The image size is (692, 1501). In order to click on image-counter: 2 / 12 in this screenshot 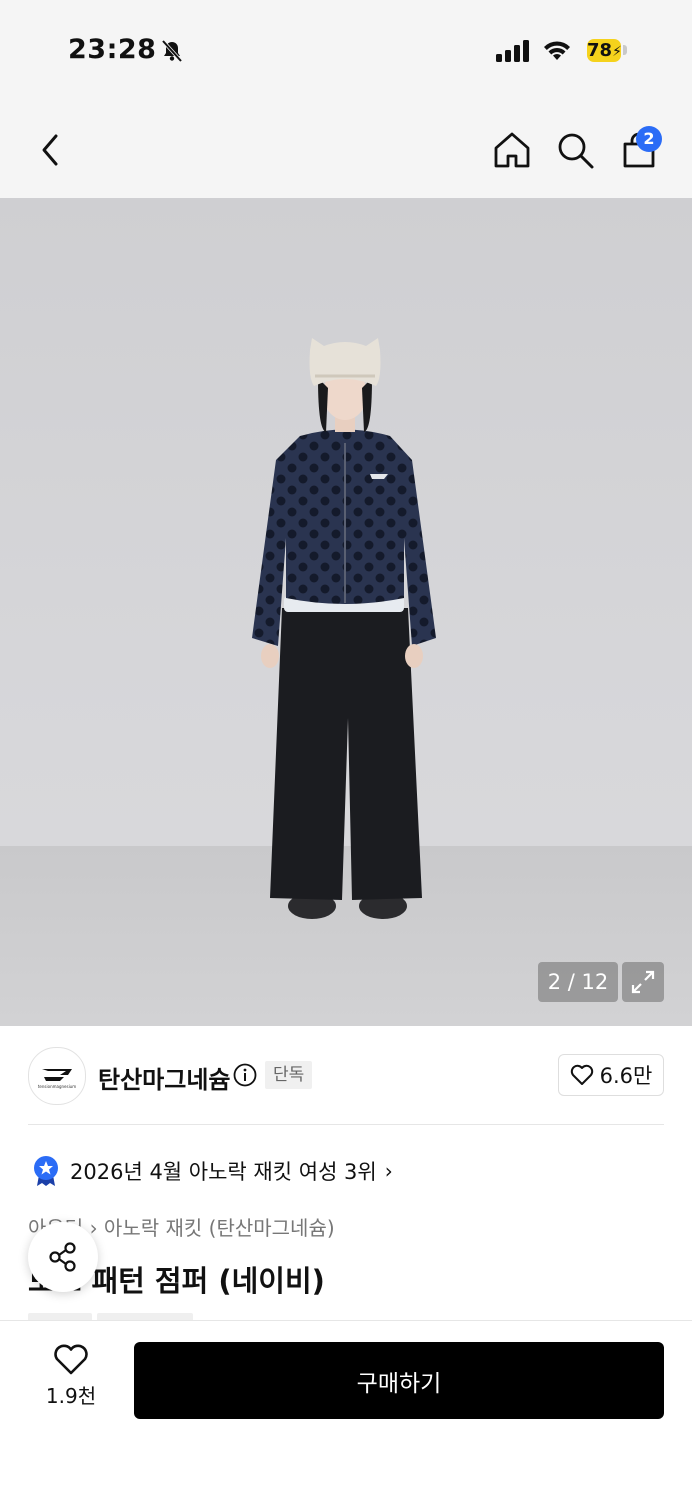, I will do `click(578, 982)`.